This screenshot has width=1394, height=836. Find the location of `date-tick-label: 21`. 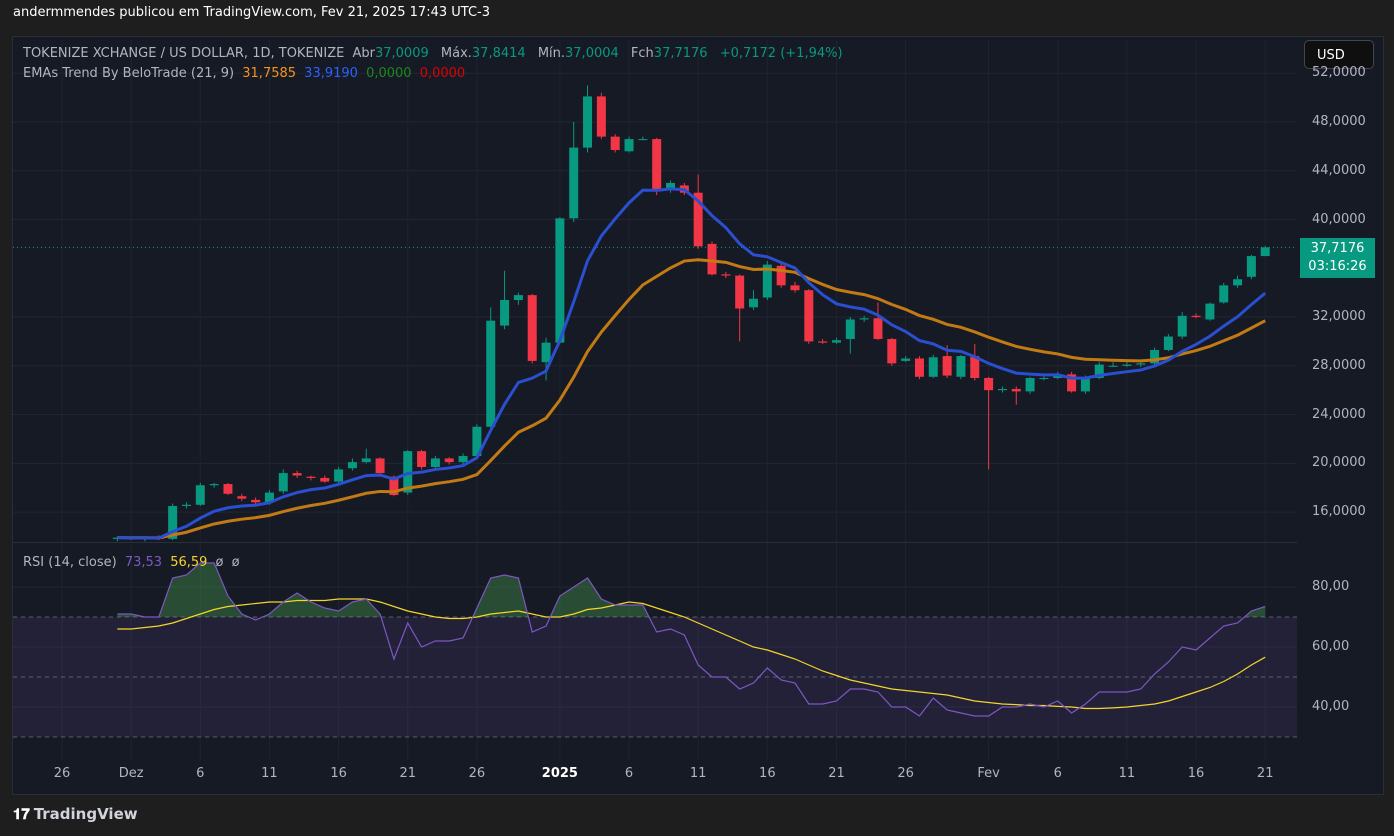

date-tick-label: 21 is located at coordinates (408, 773).